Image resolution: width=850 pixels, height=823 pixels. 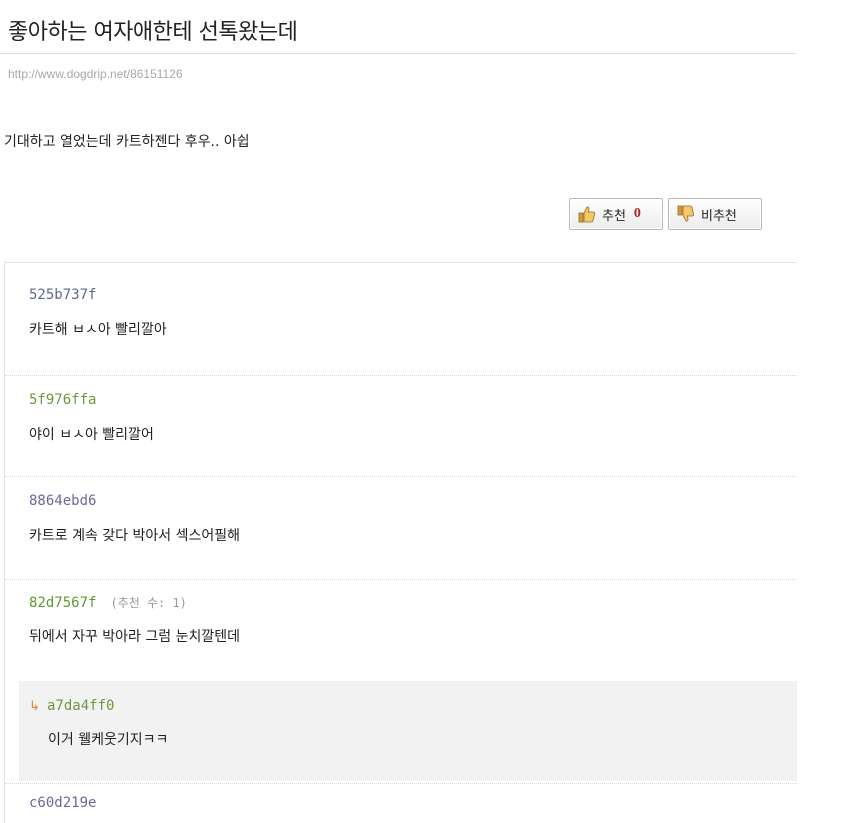 I want to click on recommend-count: 0, so click(x=637, y=213).